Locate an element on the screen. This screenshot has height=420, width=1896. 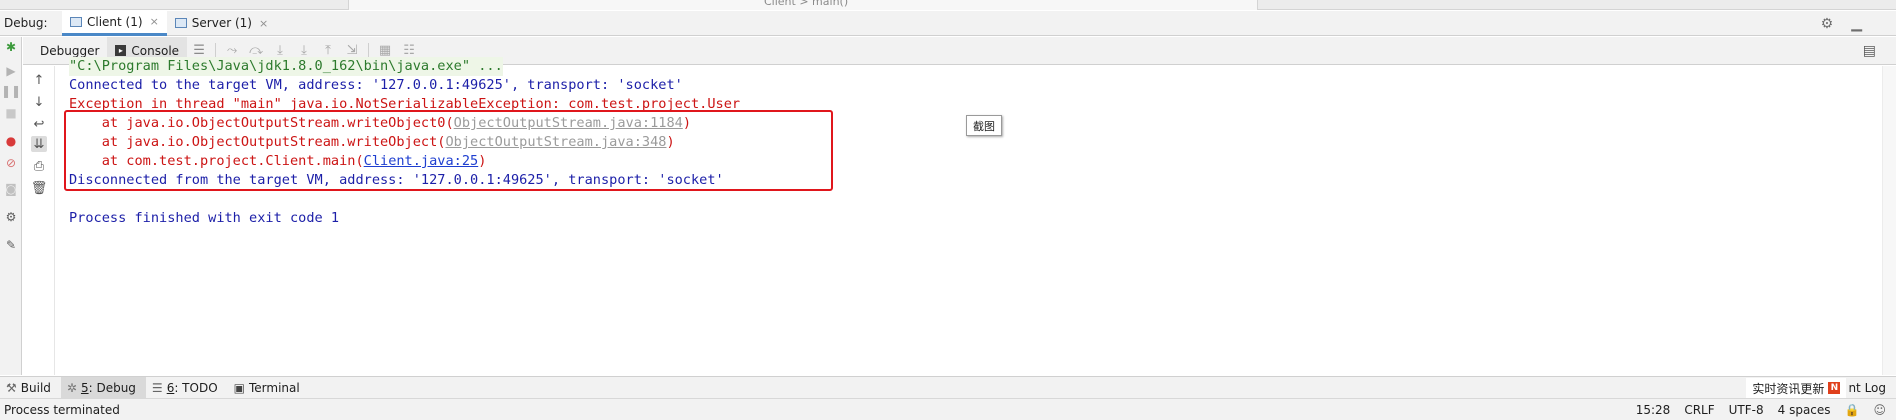
pin-icon: ✎ is located at coordinates (11, 245).